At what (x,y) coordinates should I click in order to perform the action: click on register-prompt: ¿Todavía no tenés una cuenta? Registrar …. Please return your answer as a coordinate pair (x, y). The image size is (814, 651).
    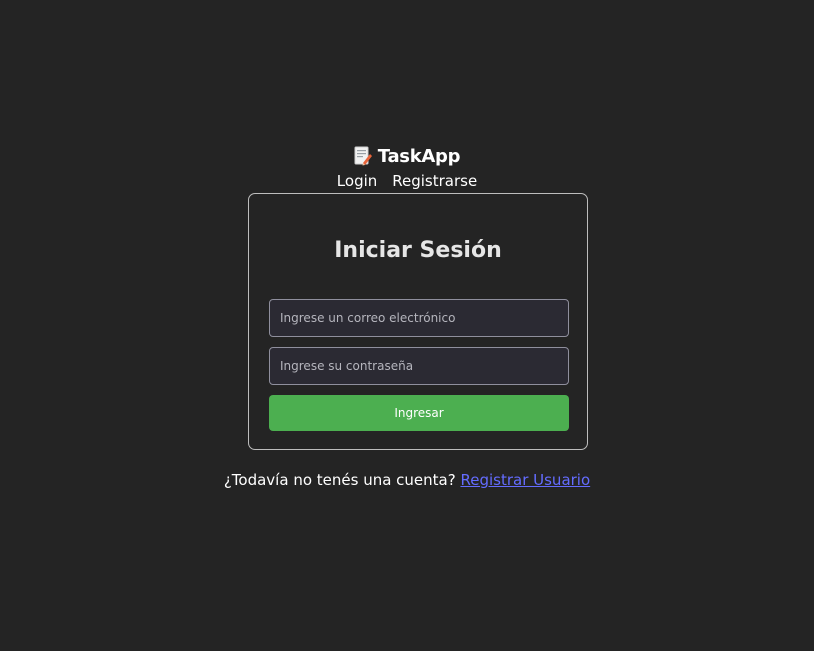
    Looking at the image, I should click on (407, 480).